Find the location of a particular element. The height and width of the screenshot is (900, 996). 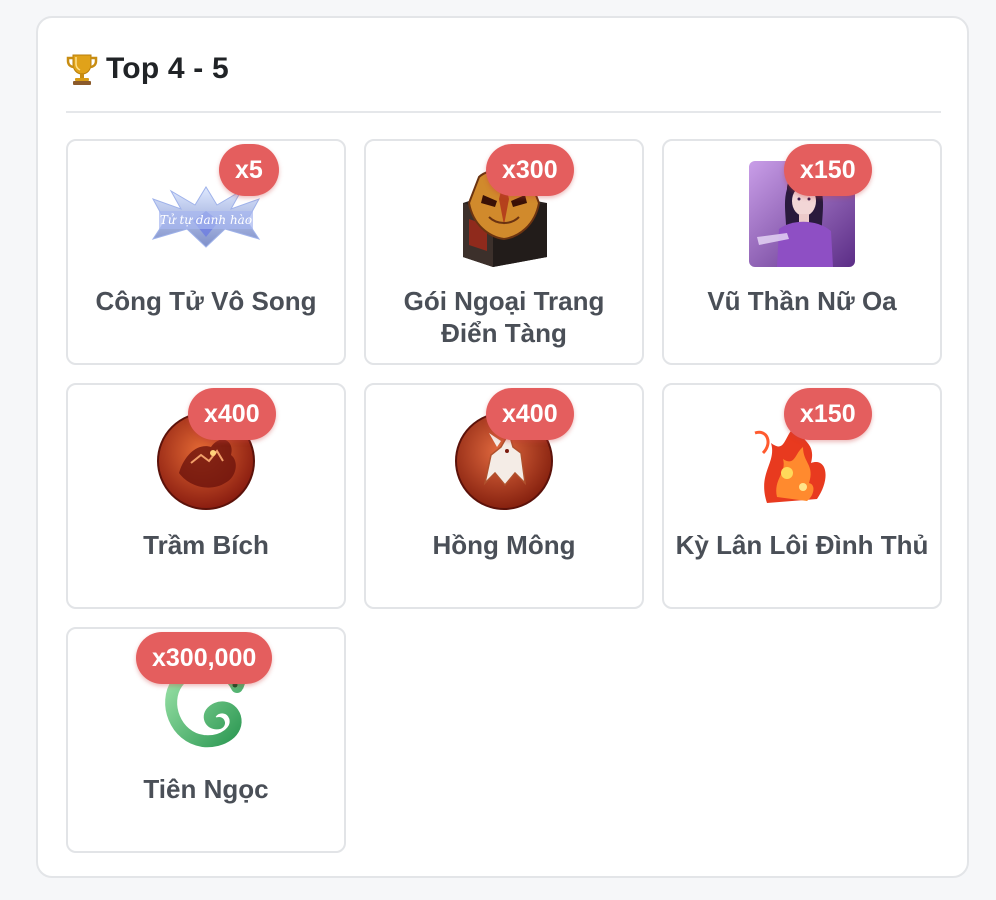

svg-text: Tử tự danh hào is located at coordinates (206, 220).